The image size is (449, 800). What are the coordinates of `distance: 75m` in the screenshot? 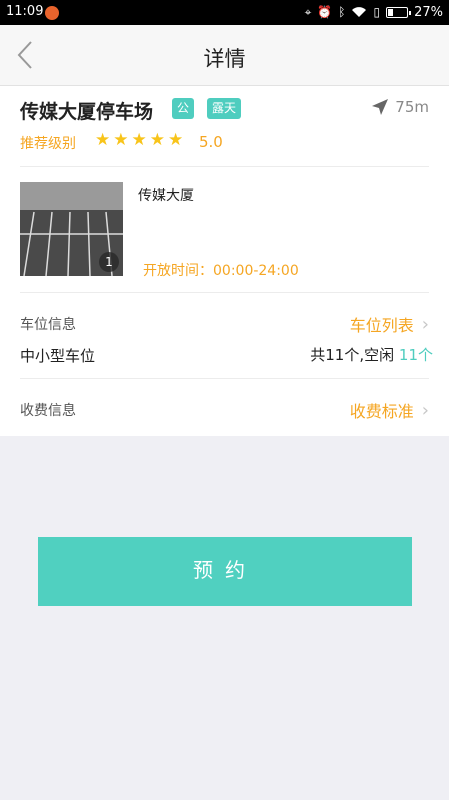 It's located at (400, 107).